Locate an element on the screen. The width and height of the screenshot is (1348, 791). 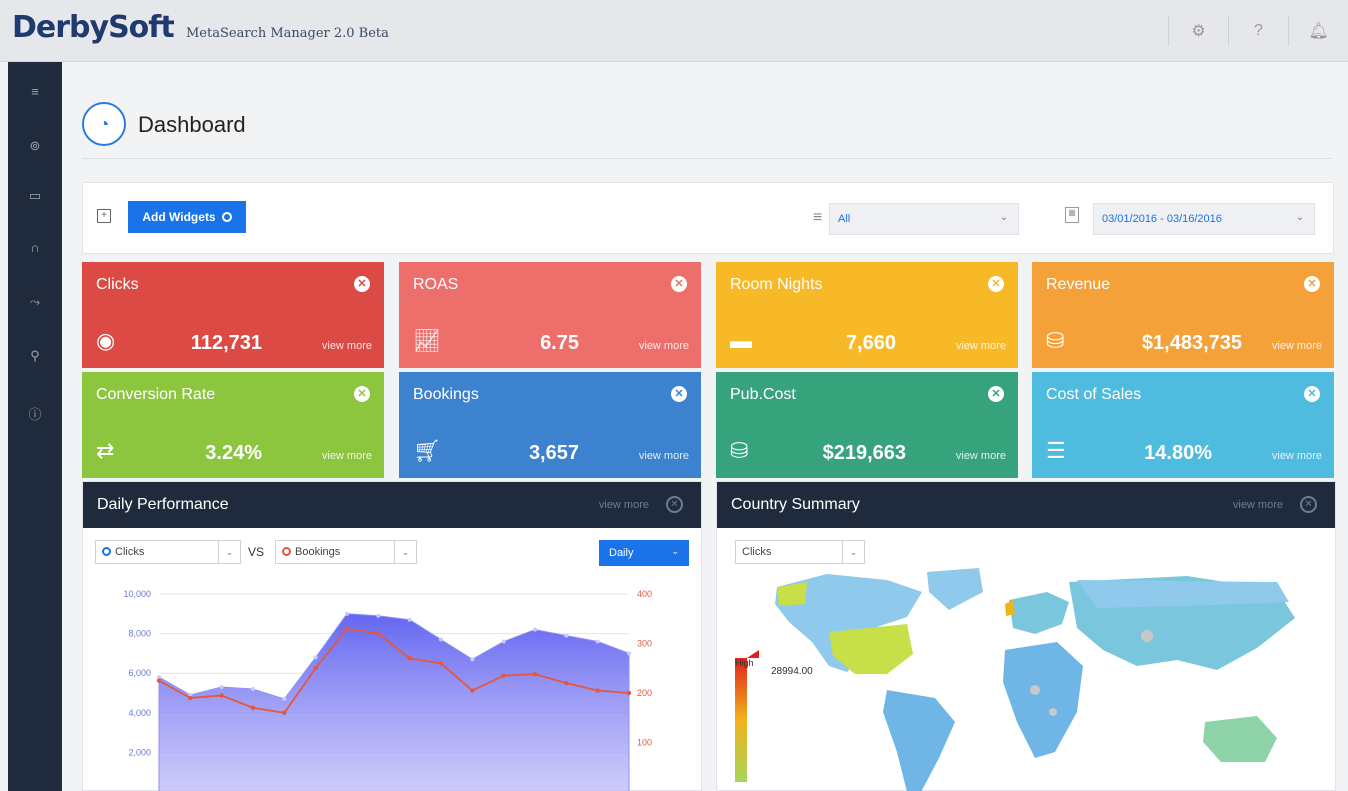
map-africa is located at coordinates (1043, 700).